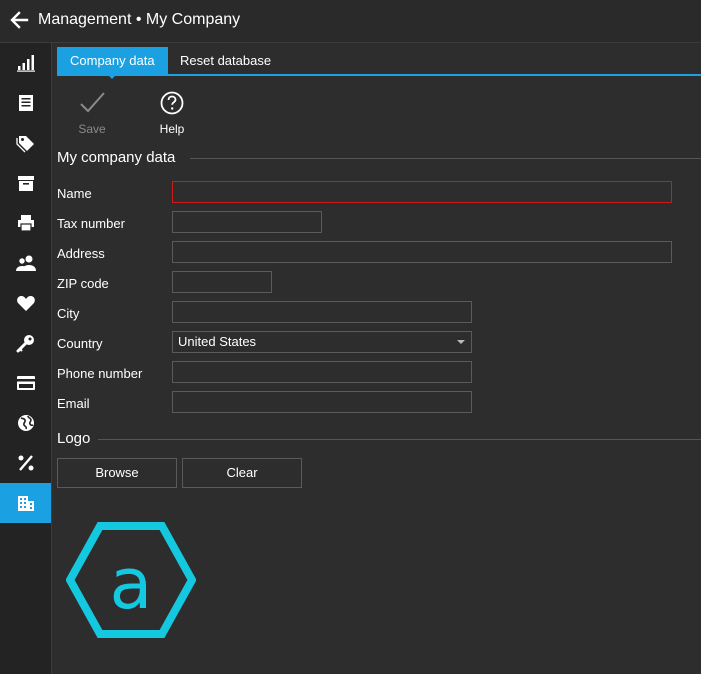  I want to click on archive-icon, so click(25, 183).